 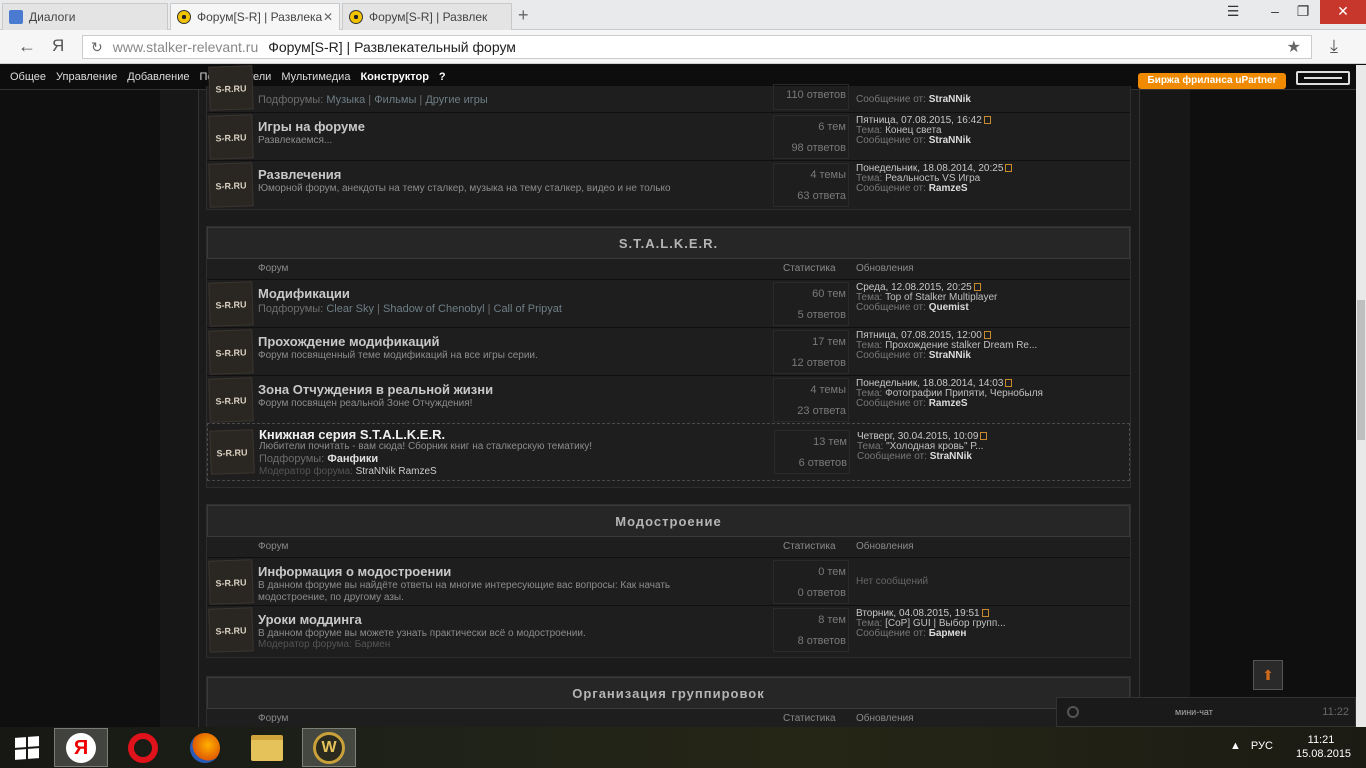 What do you see at coordinates (179, 408) in the screenshot?
I see `left-border` at bounding box center [179, 408].